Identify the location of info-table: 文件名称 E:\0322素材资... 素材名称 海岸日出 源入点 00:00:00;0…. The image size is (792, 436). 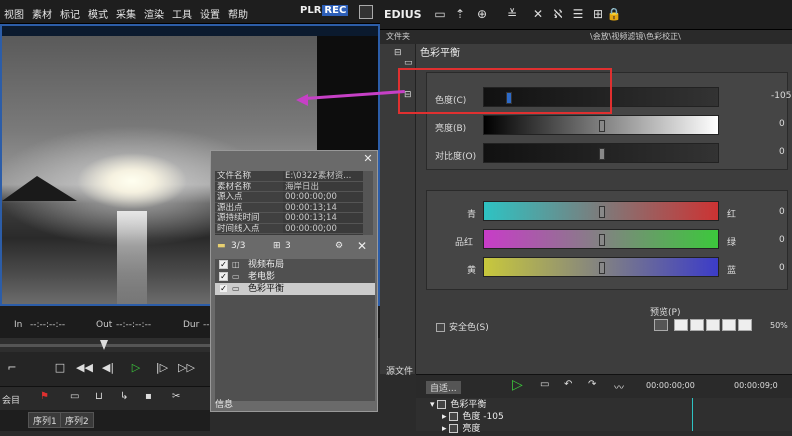
(289, 203).